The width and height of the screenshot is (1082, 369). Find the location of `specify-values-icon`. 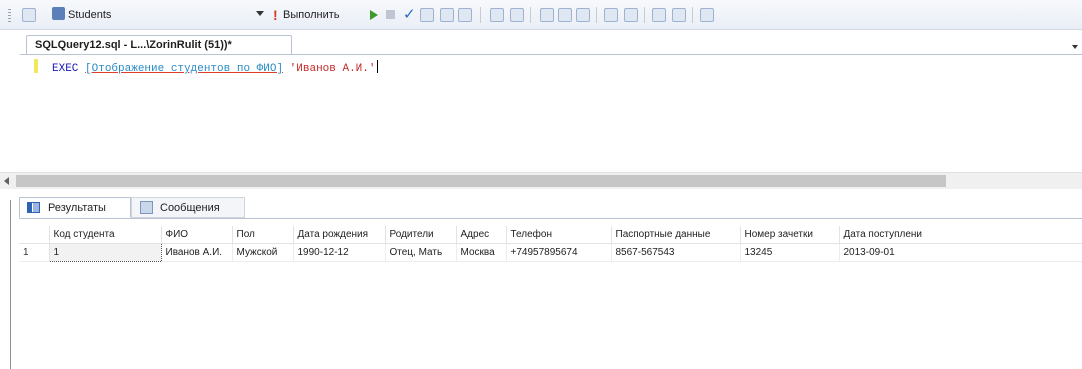

specify-values-icon is located at coordinates (707, 15).